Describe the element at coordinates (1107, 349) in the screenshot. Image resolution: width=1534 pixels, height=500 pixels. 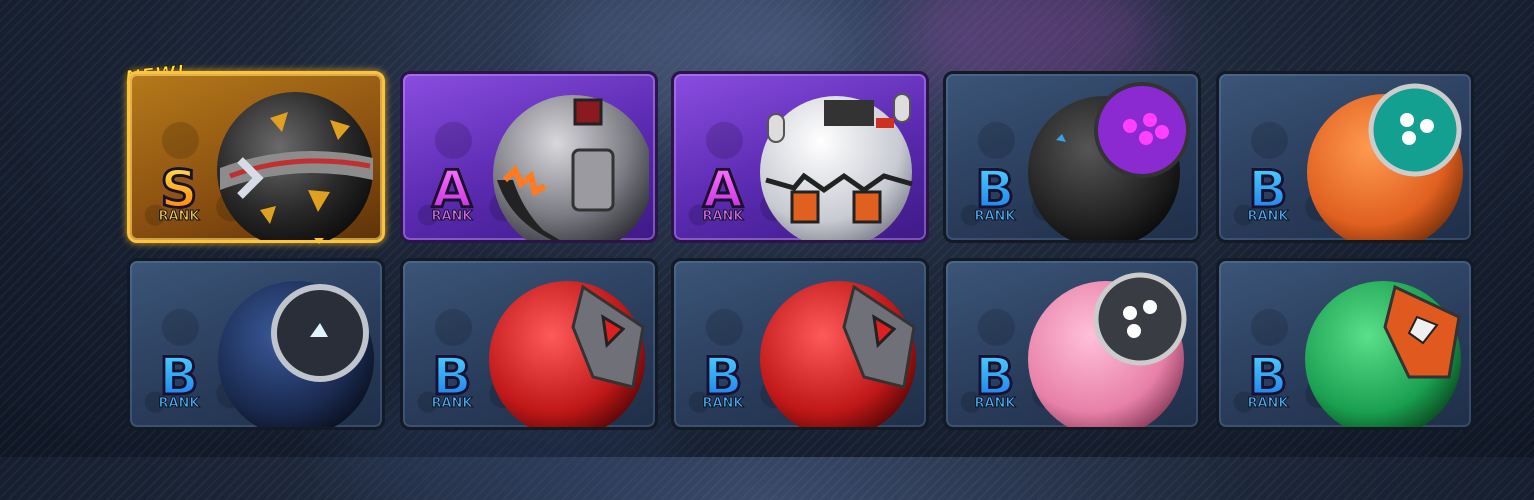
I see `pink-ball-icon` at that location.